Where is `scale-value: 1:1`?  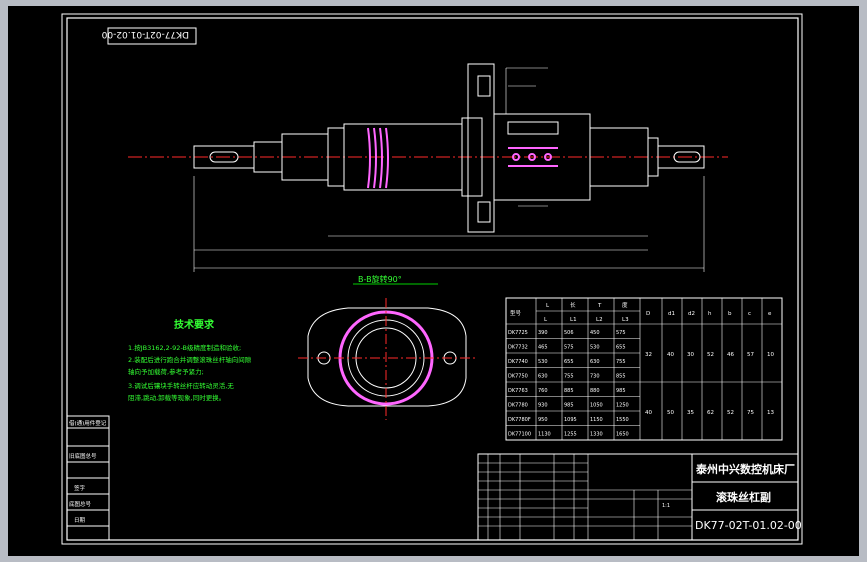 scale-value: 1:1 is located at coordinates (666, 506).